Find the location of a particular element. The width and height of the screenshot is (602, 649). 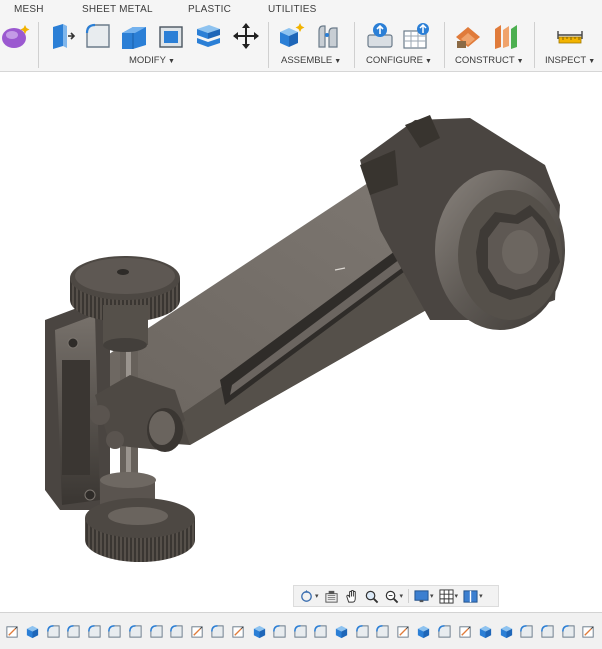

display-settings-icon is located at coordinates (421, 595).